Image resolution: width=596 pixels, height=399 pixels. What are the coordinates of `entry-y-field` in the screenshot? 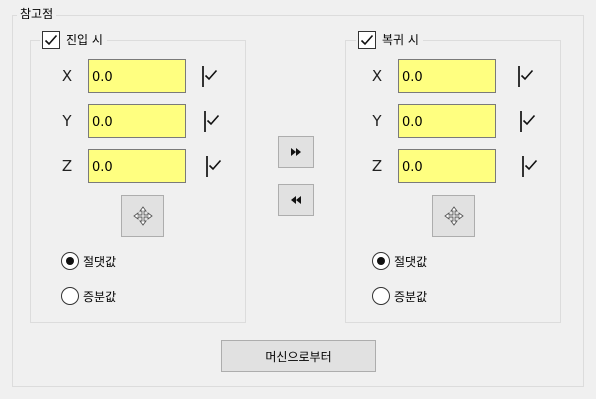 It's located at (137, 121).